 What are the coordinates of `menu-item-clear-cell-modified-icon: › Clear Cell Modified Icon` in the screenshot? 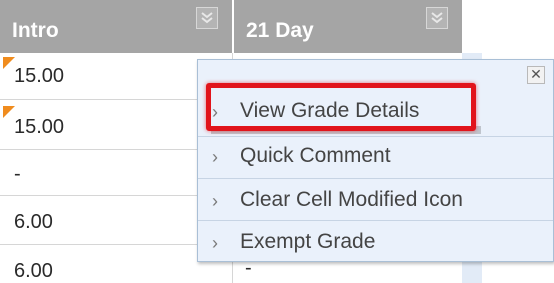 It's located at (375, 200).